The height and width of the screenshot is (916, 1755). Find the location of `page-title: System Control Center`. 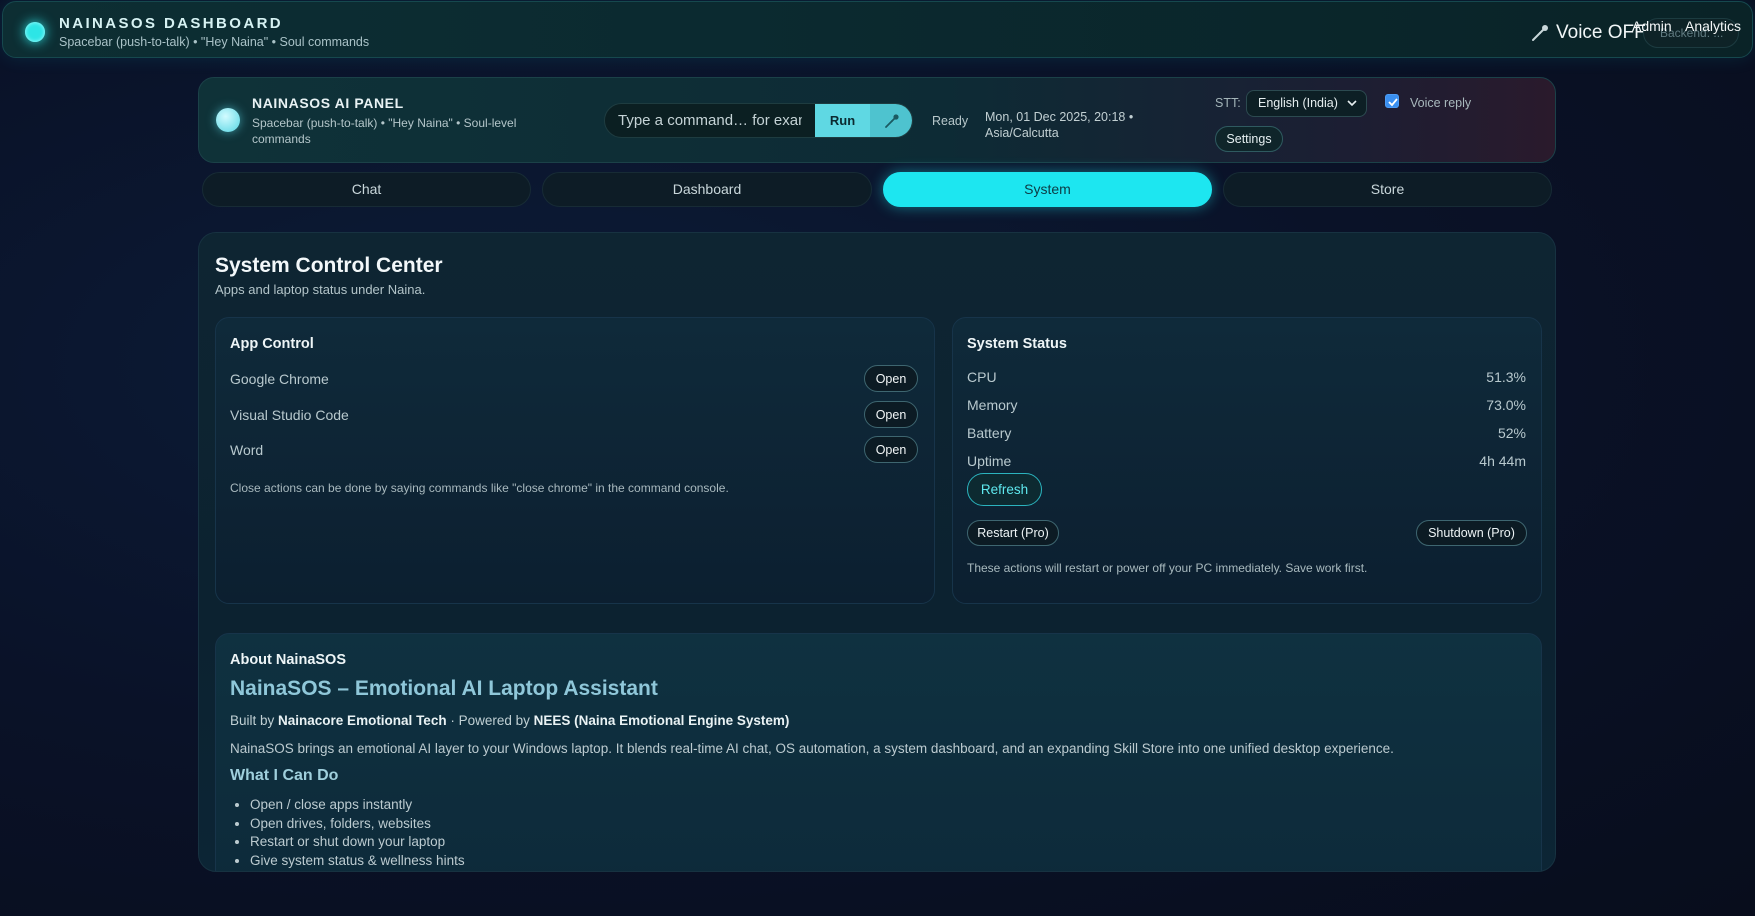

page-title: System Control Center is located at coordinates (329, 265).